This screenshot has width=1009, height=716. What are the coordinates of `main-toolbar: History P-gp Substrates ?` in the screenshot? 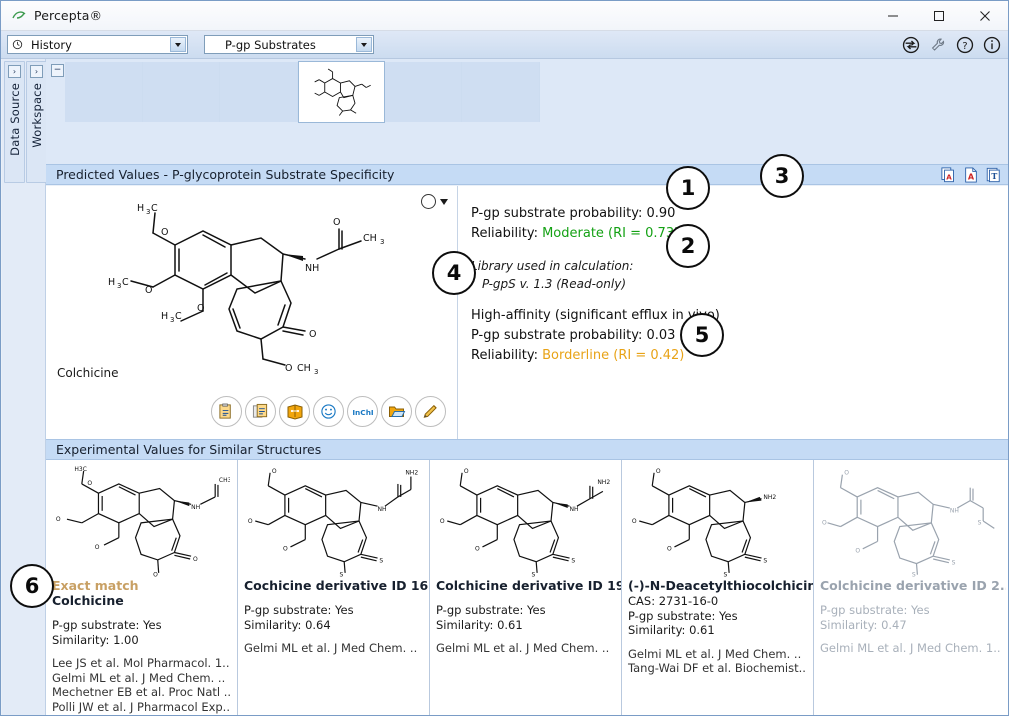 It's located at (504, 45).